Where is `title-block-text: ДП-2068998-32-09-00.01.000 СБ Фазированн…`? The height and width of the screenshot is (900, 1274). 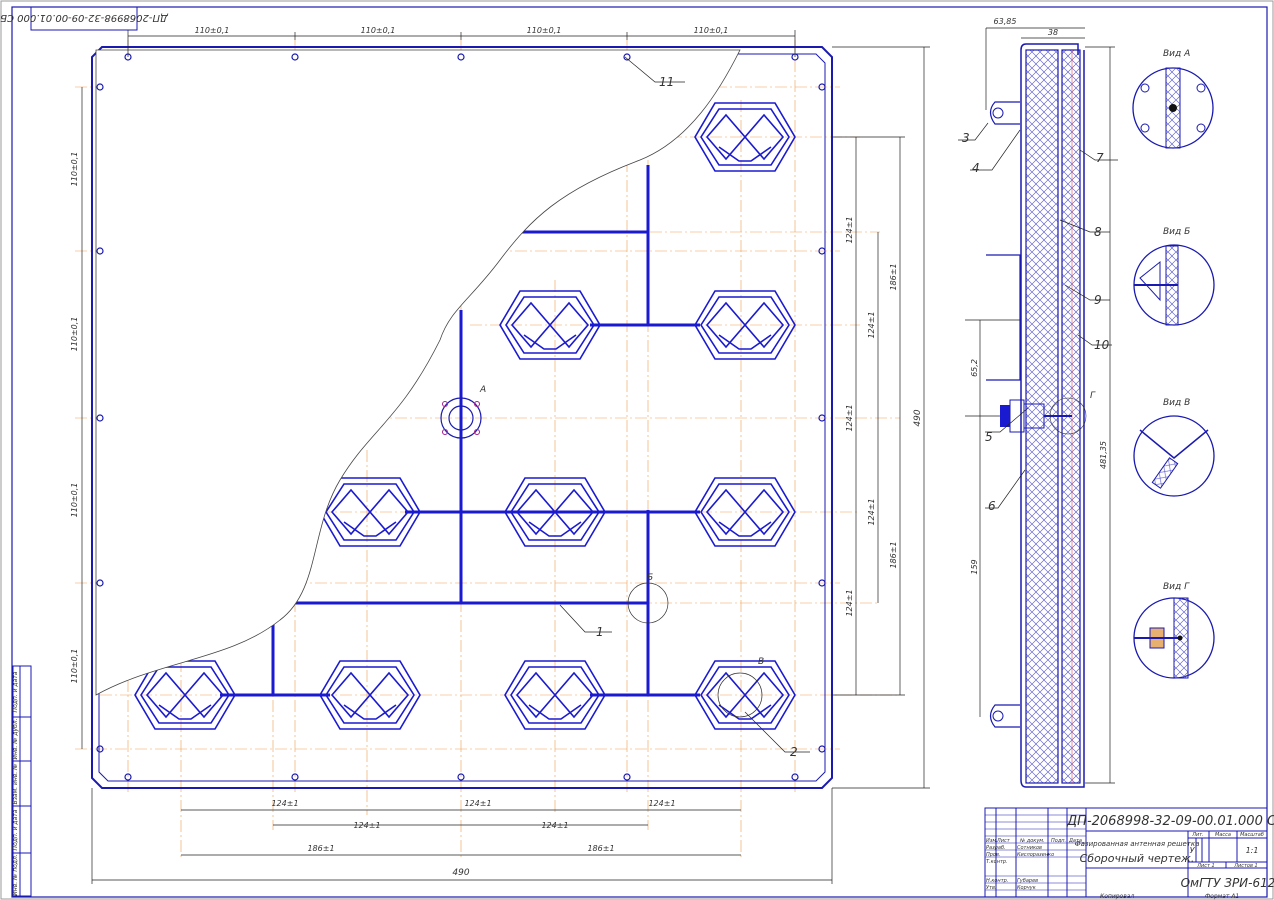
title-block-text: ДП-2068998-32-09-00.01.000 СБ Фазированн… is located at coordinates (1130, 852).